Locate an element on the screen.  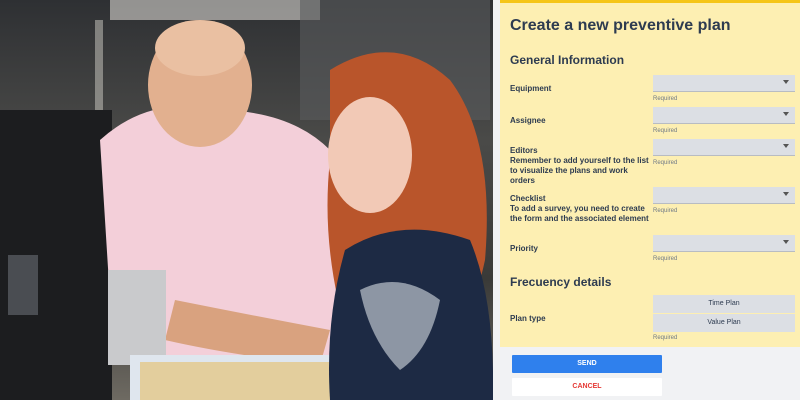
page-title: Create a new preventive plan is located at coordinates (620, 25).